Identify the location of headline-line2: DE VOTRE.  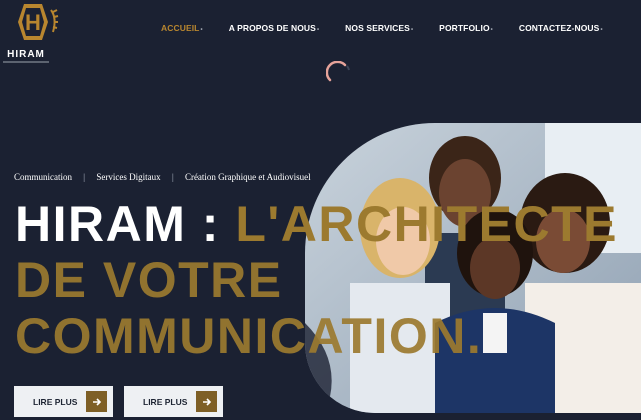
(149, 280).